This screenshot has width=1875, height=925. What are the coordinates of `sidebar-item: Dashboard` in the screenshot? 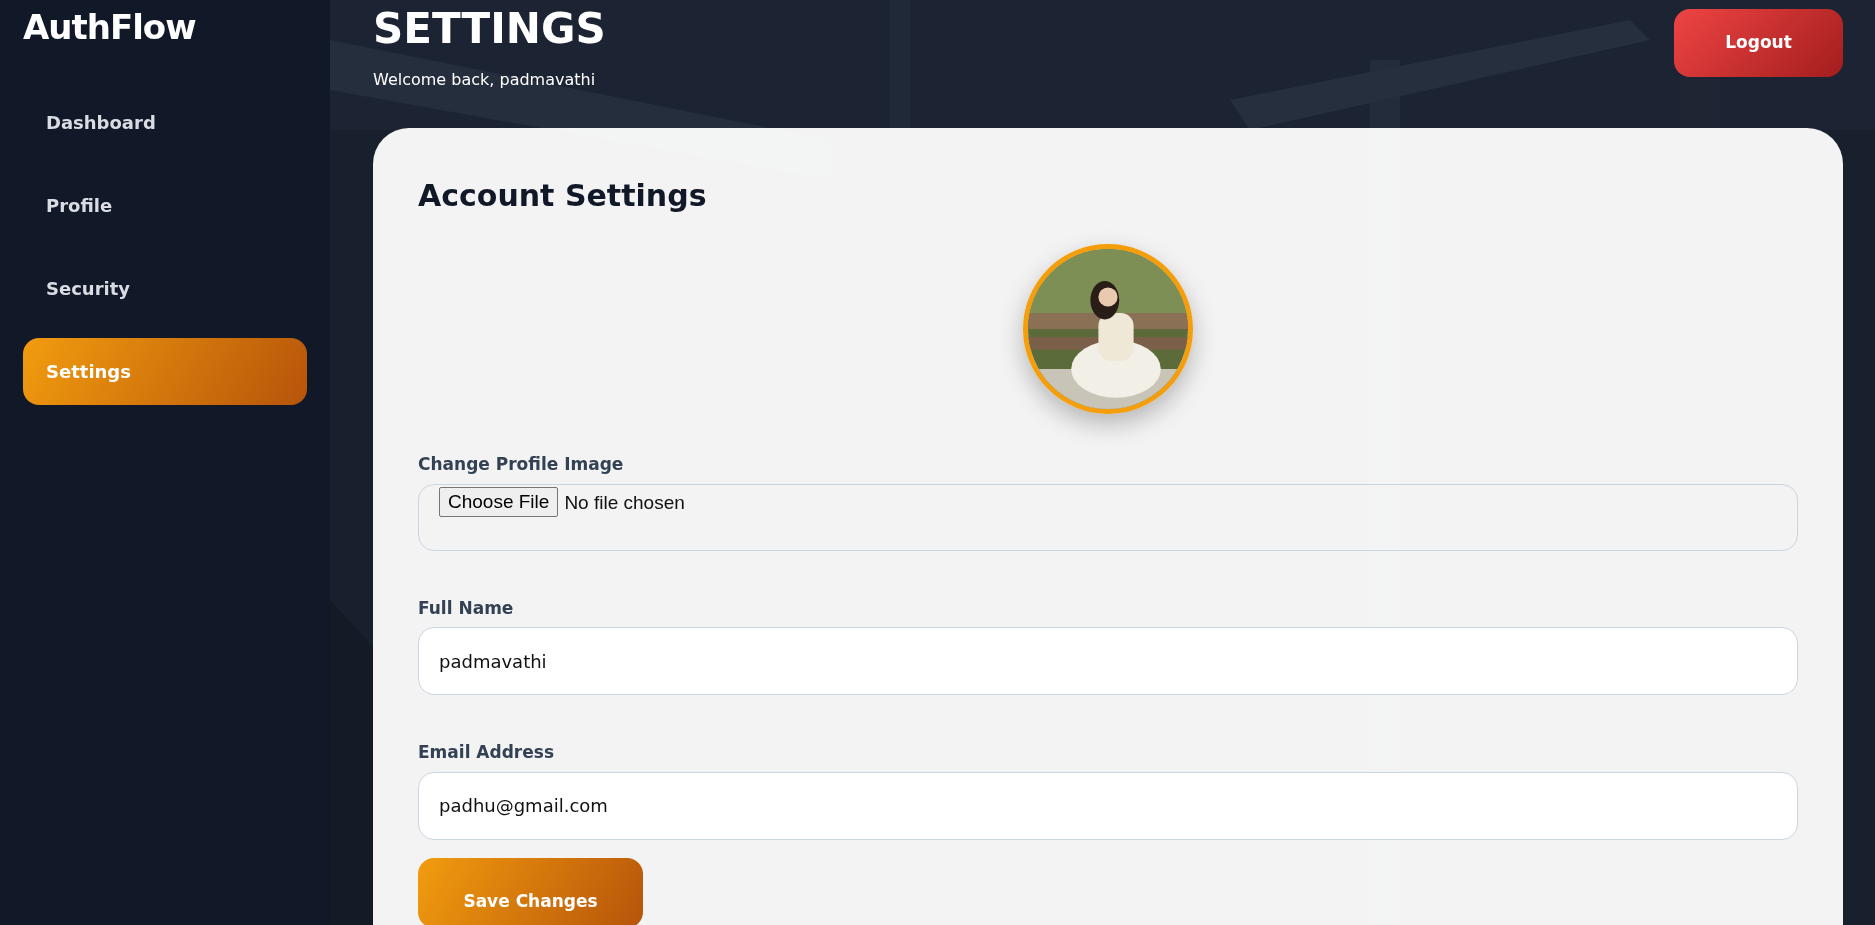 It's located at (165, 122).